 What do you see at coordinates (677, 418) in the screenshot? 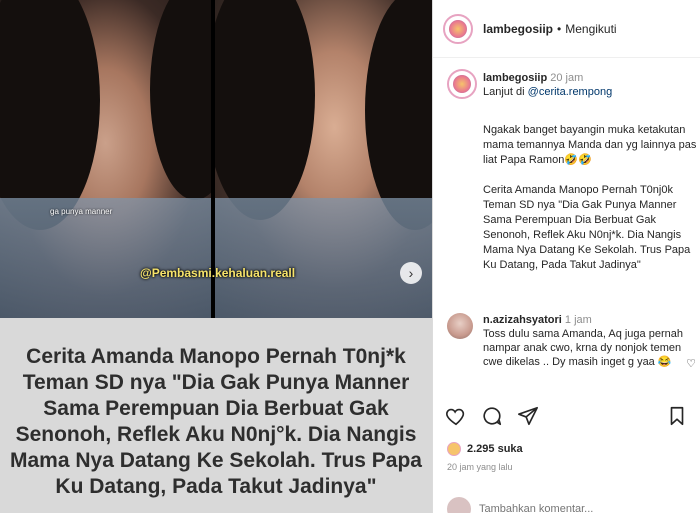
I see `save-icon` at bounding box center [677, 418].